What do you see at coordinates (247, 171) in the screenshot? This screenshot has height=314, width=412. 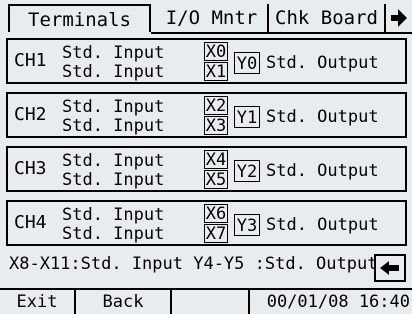 I see `output-y2-button: Y2` at bounding box center [247, 171].